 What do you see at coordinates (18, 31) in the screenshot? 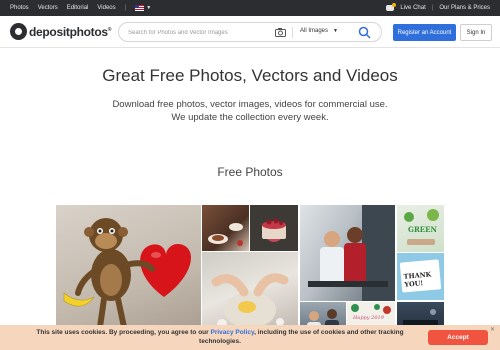
I see `logo-mark-icon` at bounding box center [18, 31].